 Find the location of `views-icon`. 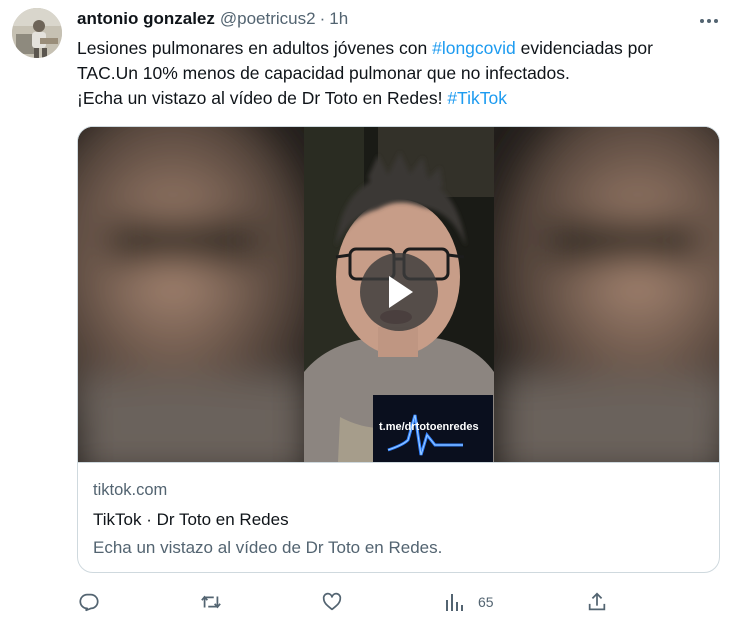

views-icon is located at coordinates (454, 602).